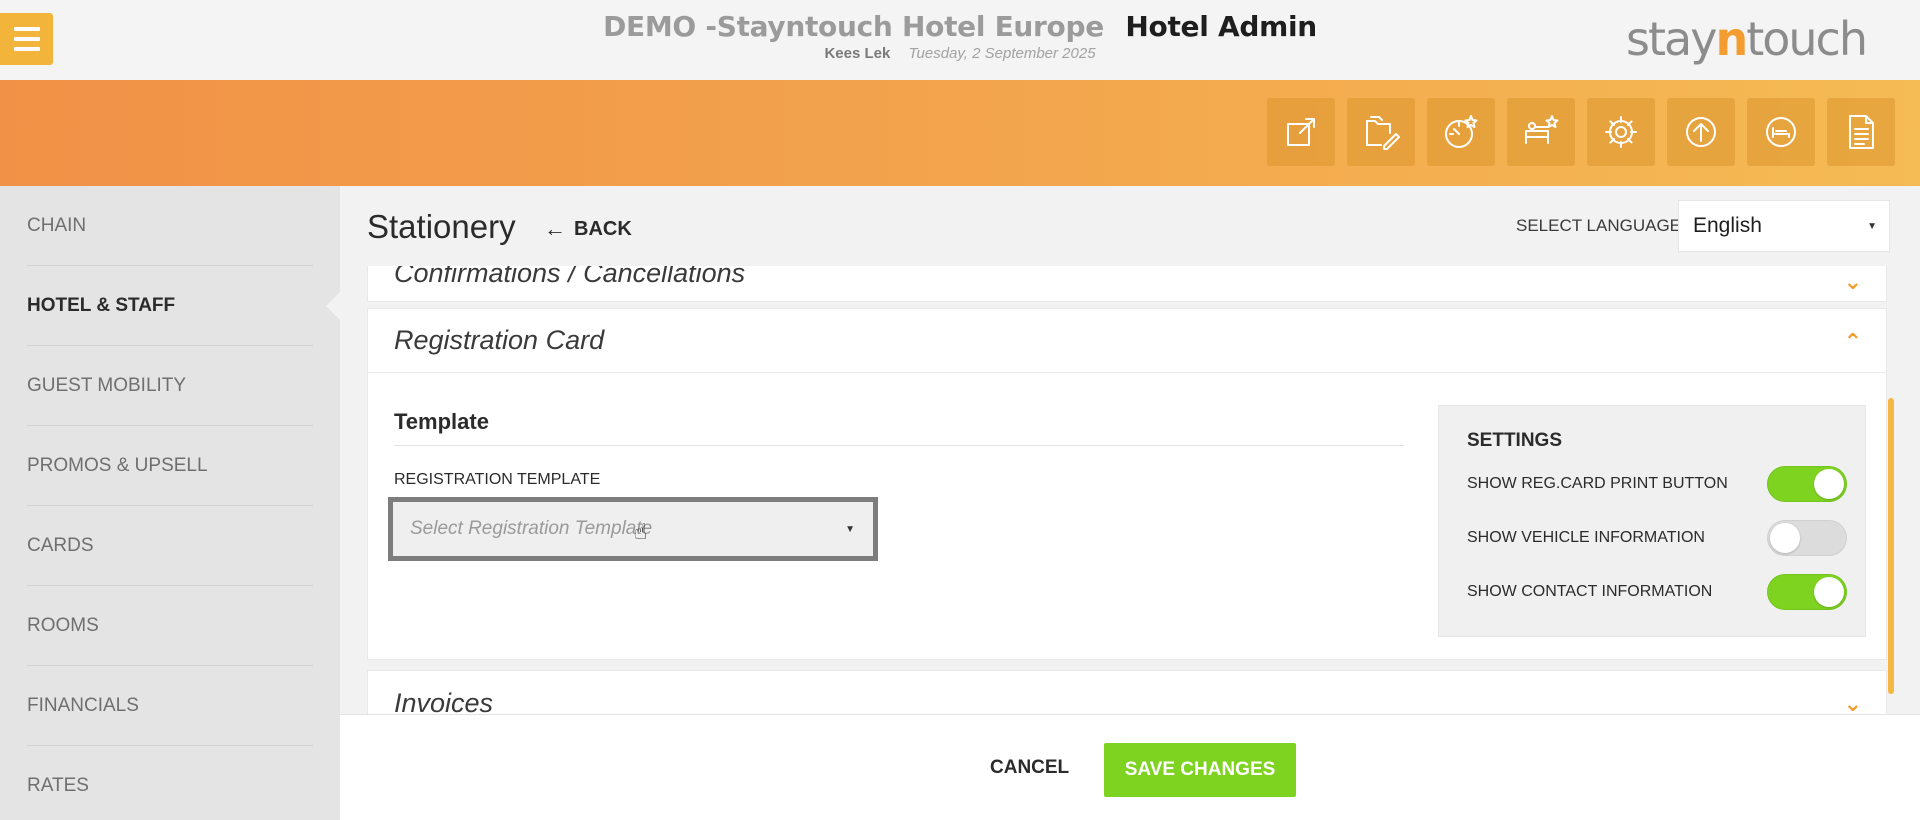 The height and width of the screenshot is (820, 1920). Describe the element at coordinates (1029, 768) in the screenshot. I see `cancel-button: CANCEL` at that location.